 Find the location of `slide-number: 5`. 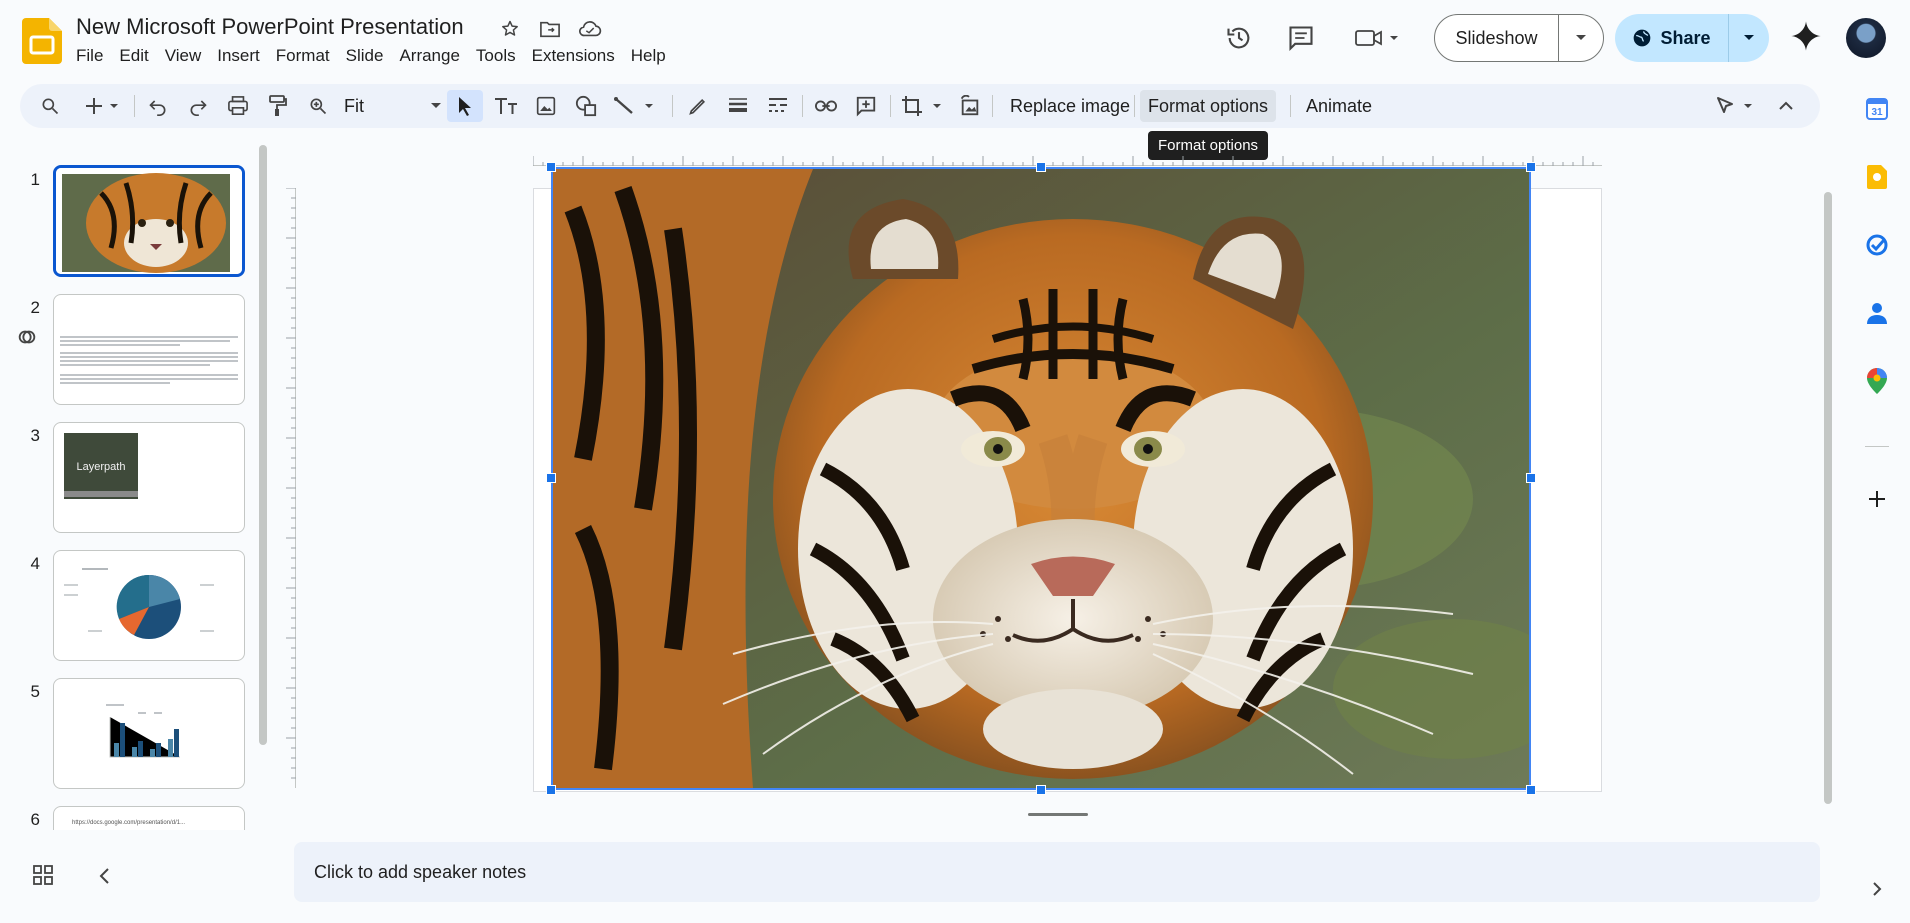

slide-number: 5 is located at coordinates (35, 691).